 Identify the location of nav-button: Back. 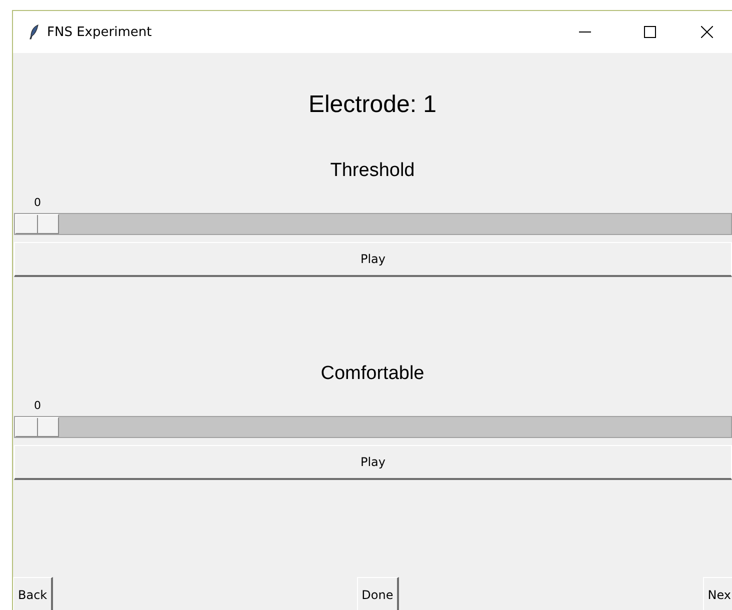
(33, 593).